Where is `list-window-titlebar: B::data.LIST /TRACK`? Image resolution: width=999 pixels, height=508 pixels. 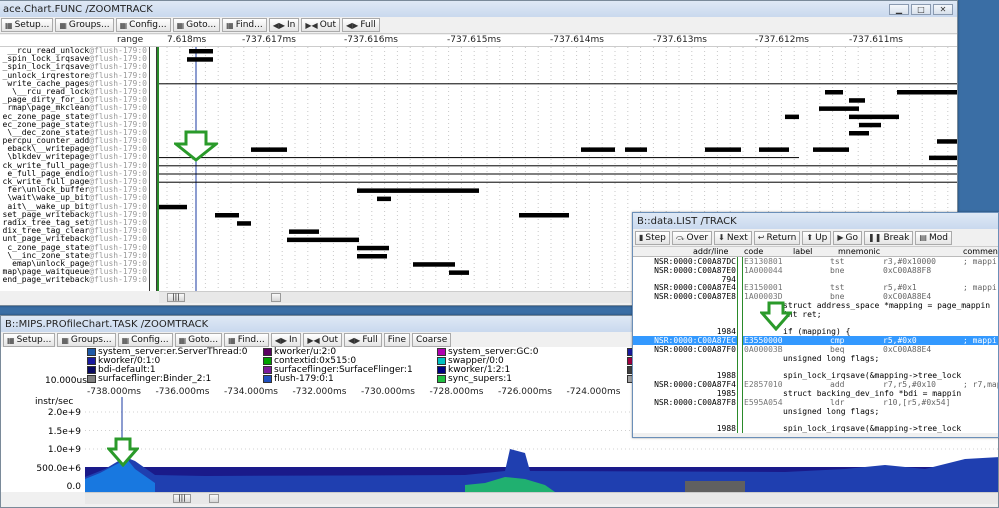 list-window-titlebar: B::data.LIST /TRACK is located at coordinates (815, 221).